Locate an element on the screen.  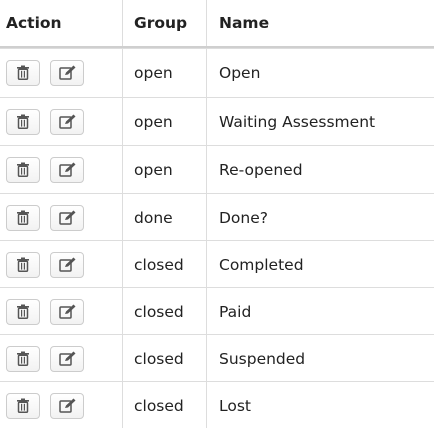
name-cell: Paid is located at coordinates (235, 311).